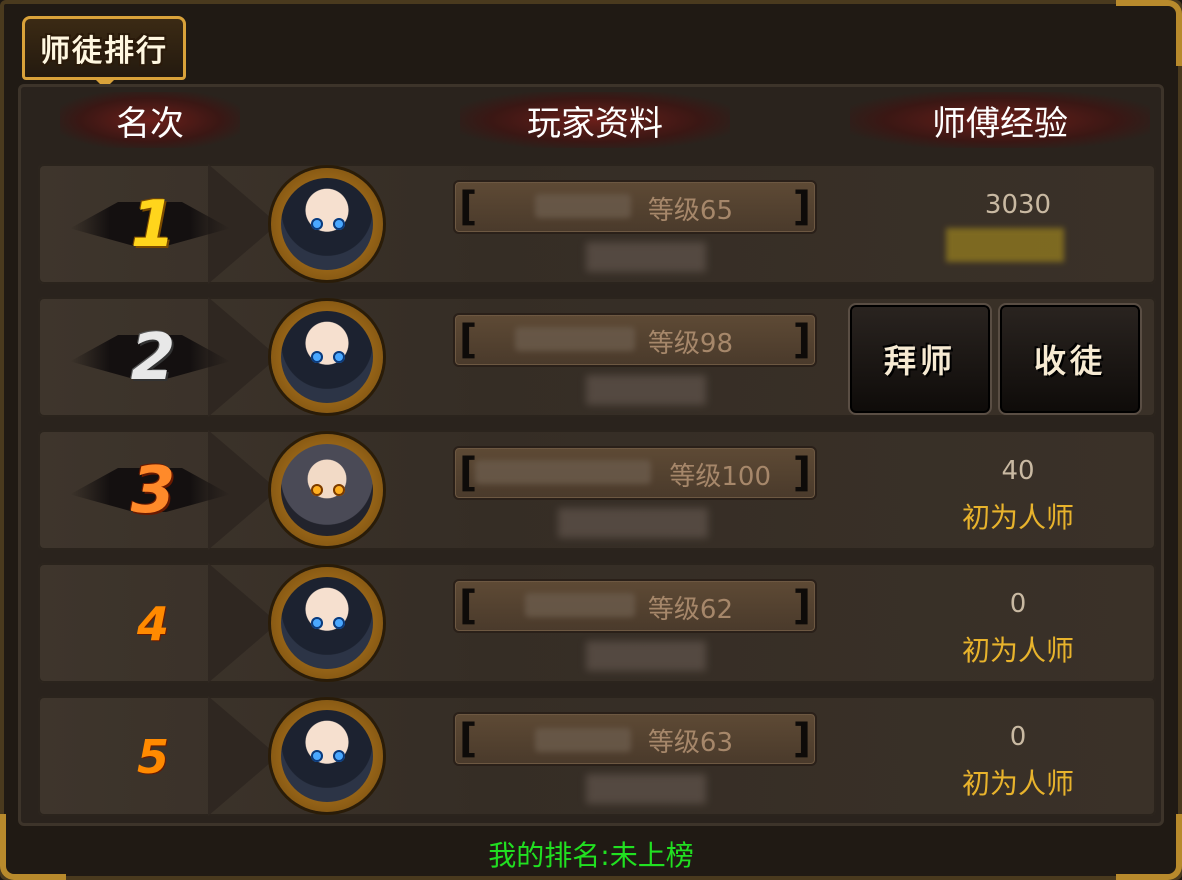  What do you see at coordinates (150, 120) in the screenshot?
I see `column-header-rank: 名次` at bounding box center [150, 120].